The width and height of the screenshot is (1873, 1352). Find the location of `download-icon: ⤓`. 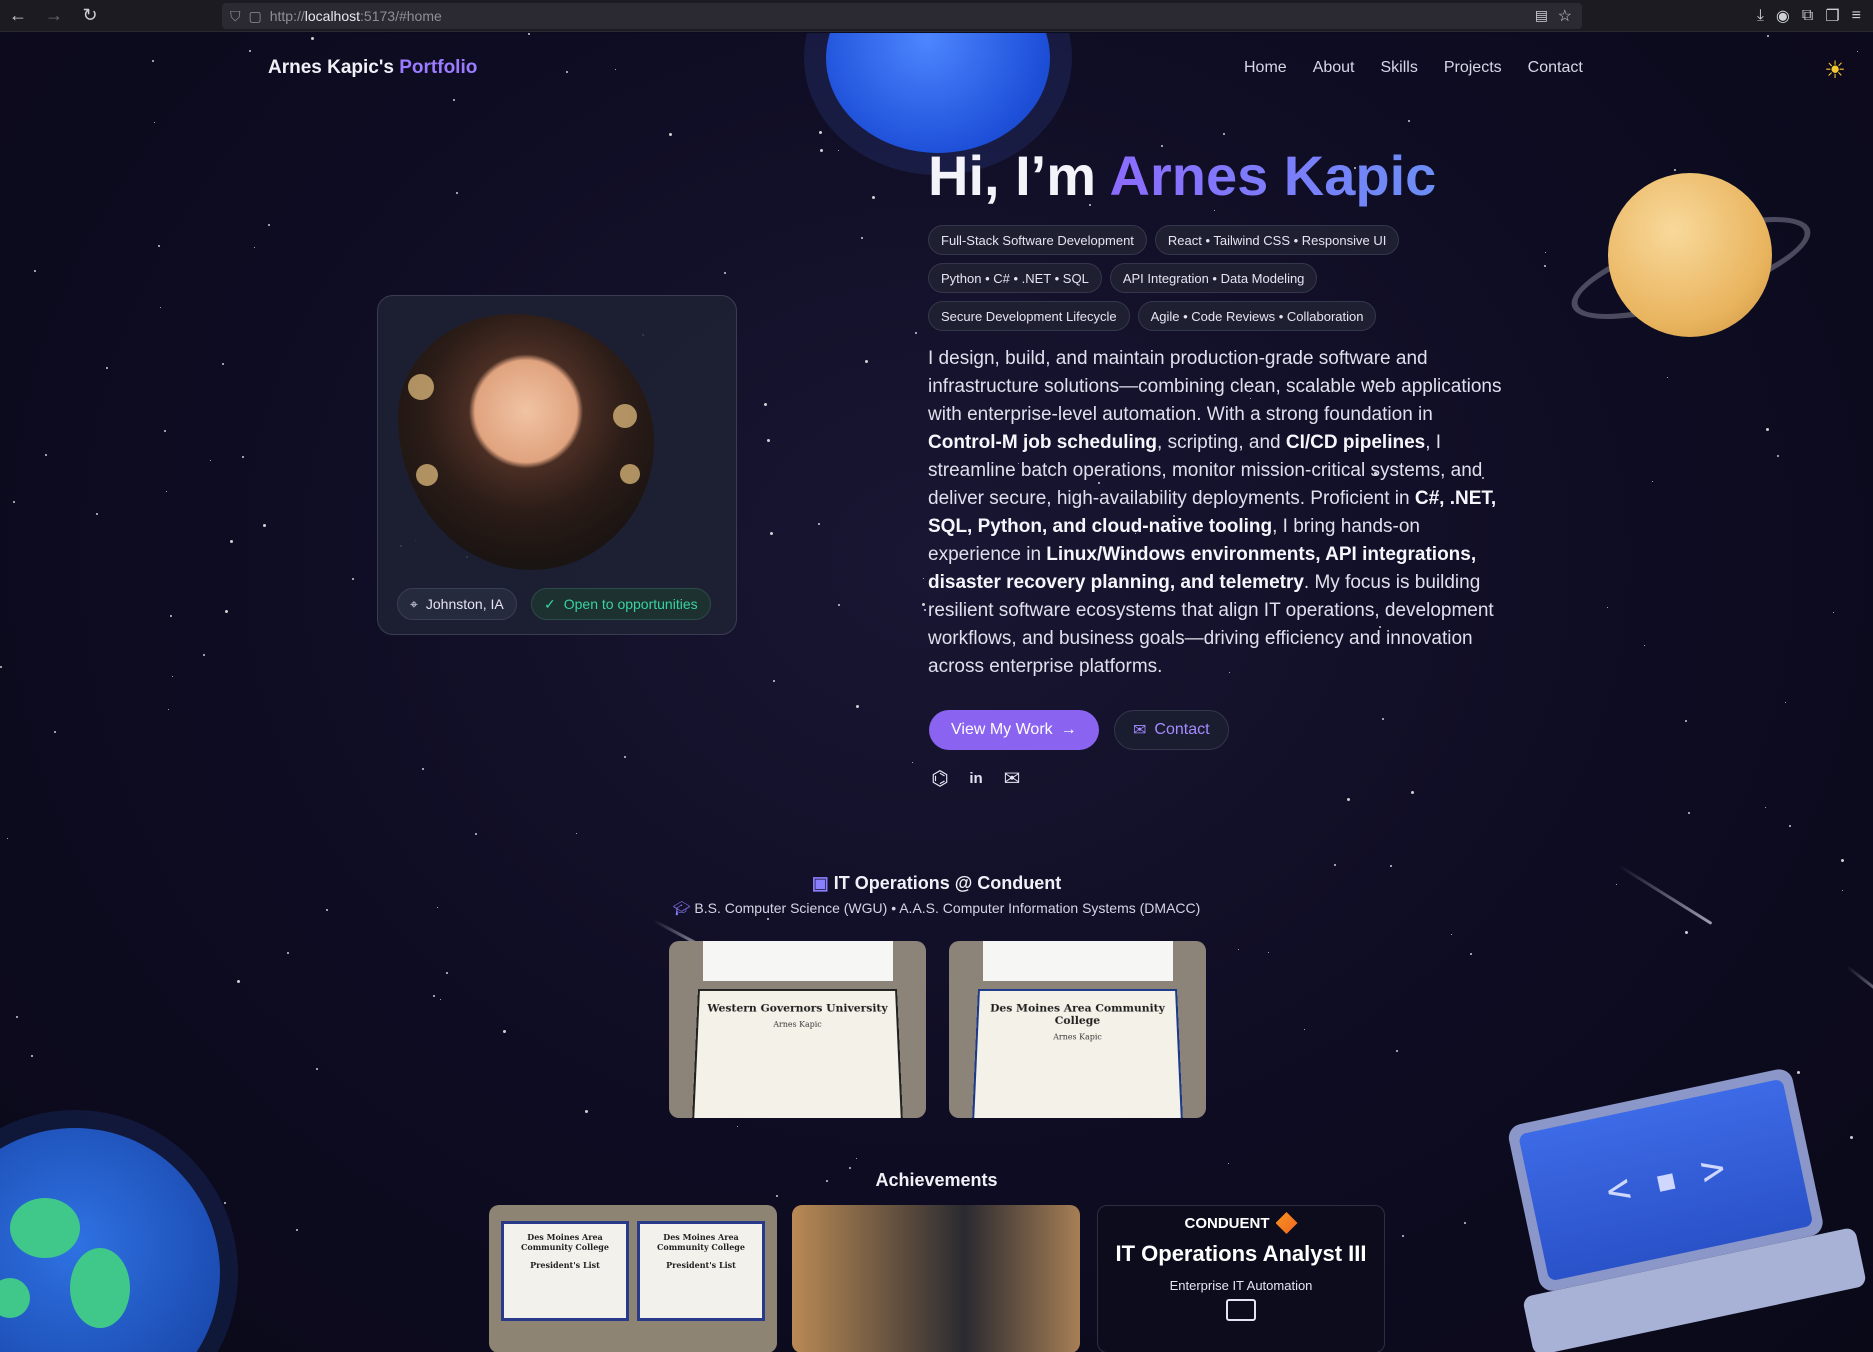

download-icon: ⤓ is located at coordinates (1760, 16).